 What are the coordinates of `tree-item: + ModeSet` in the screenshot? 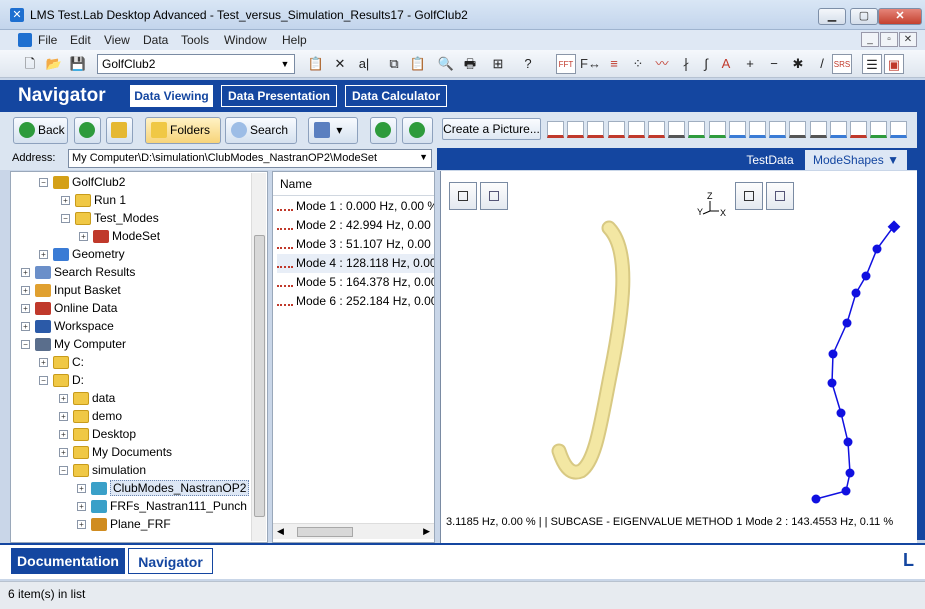 It's located at (119, 236).